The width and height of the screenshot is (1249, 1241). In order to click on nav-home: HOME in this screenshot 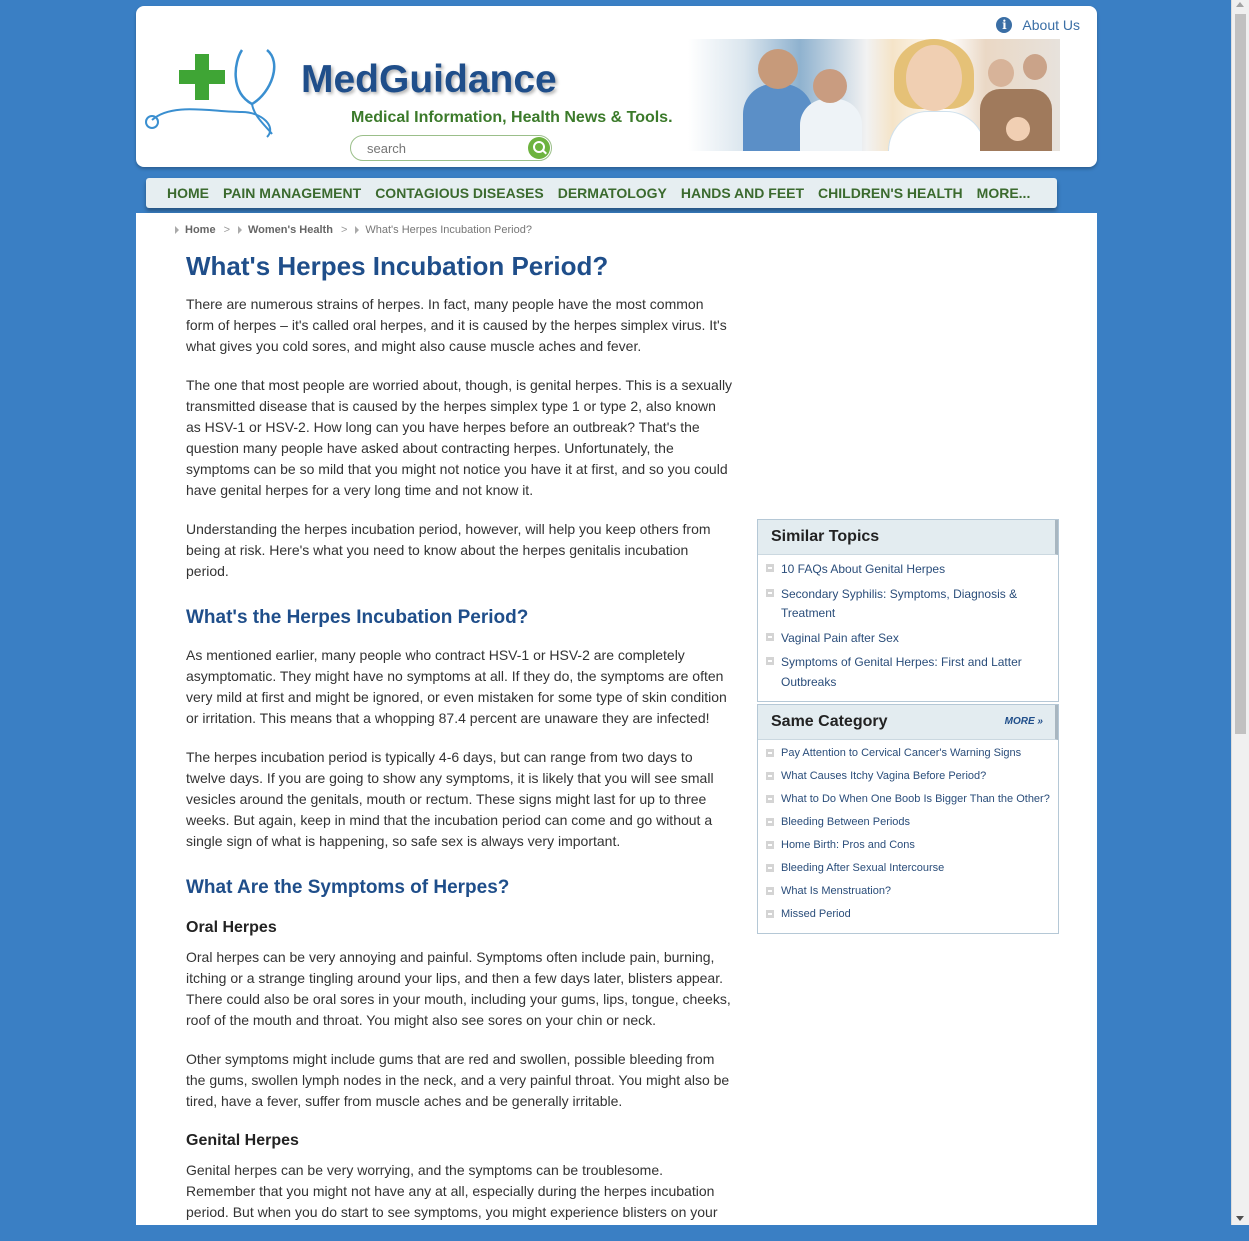, I will do `click(188, 193)`.